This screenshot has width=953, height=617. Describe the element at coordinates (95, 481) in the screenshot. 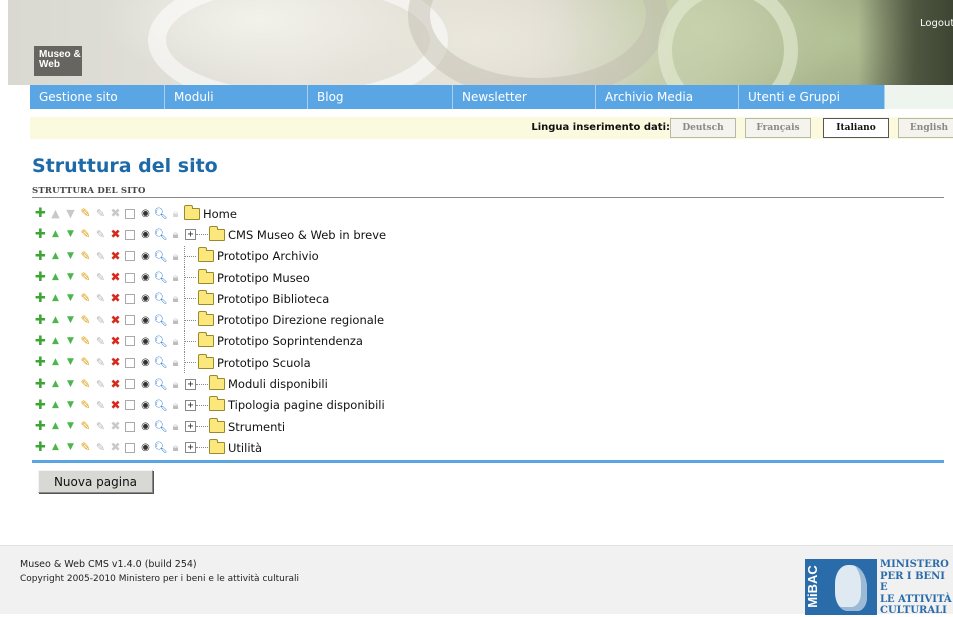

I see `new-page-button: Nuova pagina` at that location.